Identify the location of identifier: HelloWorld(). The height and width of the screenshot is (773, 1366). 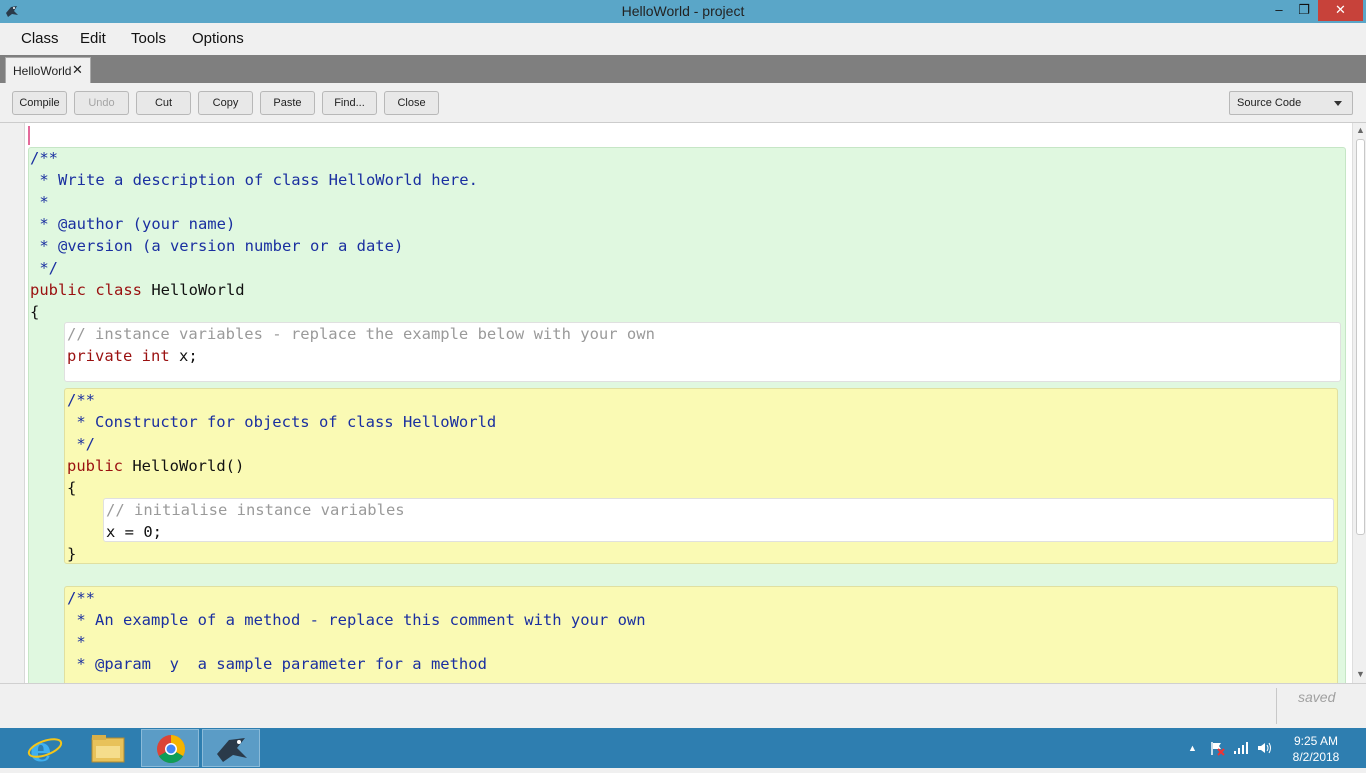
(184, 466).